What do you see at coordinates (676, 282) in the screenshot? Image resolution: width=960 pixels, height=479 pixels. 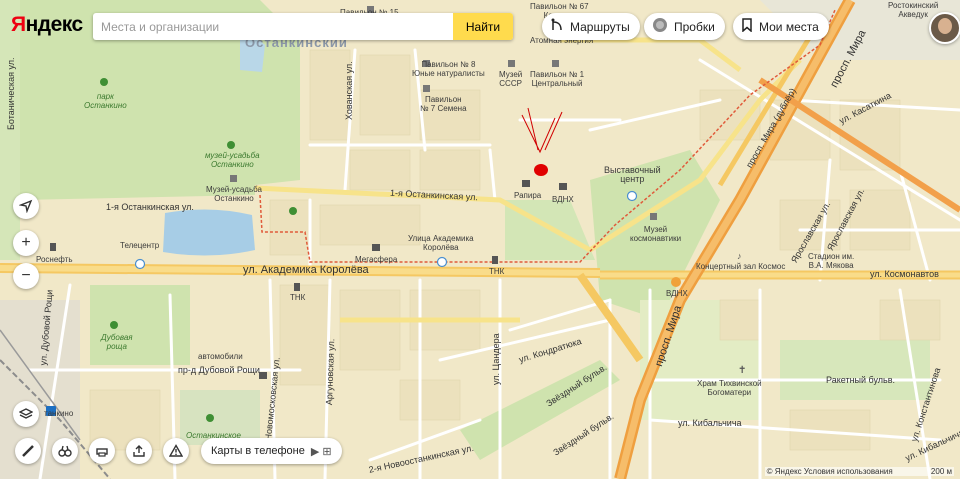 I see `metro-vdnkh-icon` at bounding box center [676, 282].